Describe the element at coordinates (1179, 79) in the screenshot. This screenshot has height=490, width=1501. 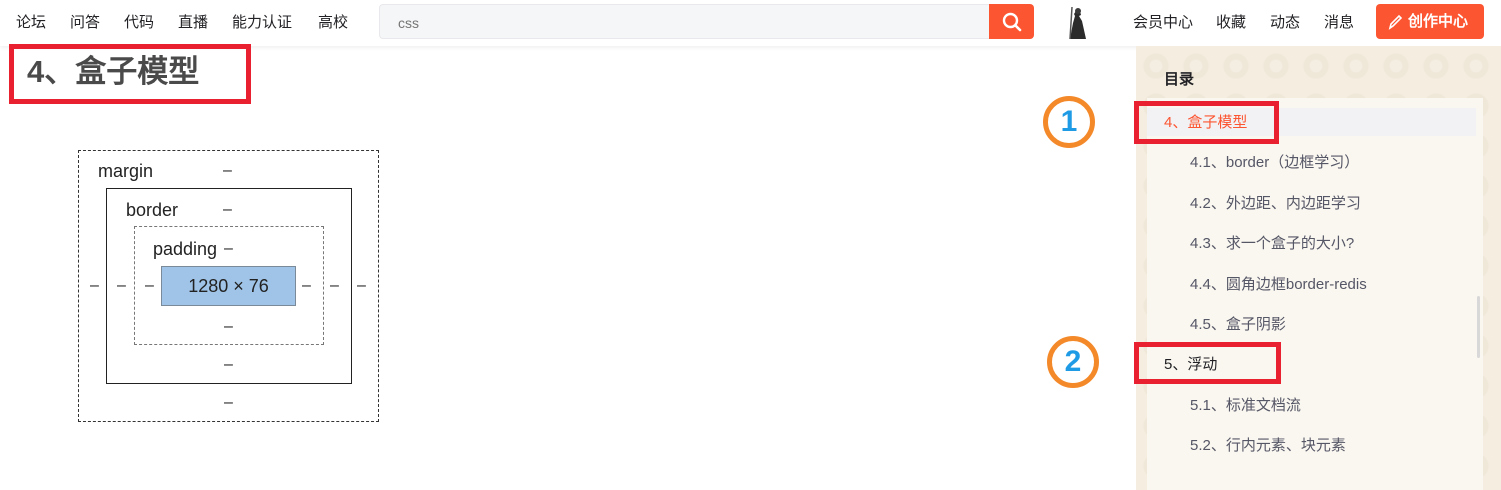
I see `toc-title: 目录` at that location.